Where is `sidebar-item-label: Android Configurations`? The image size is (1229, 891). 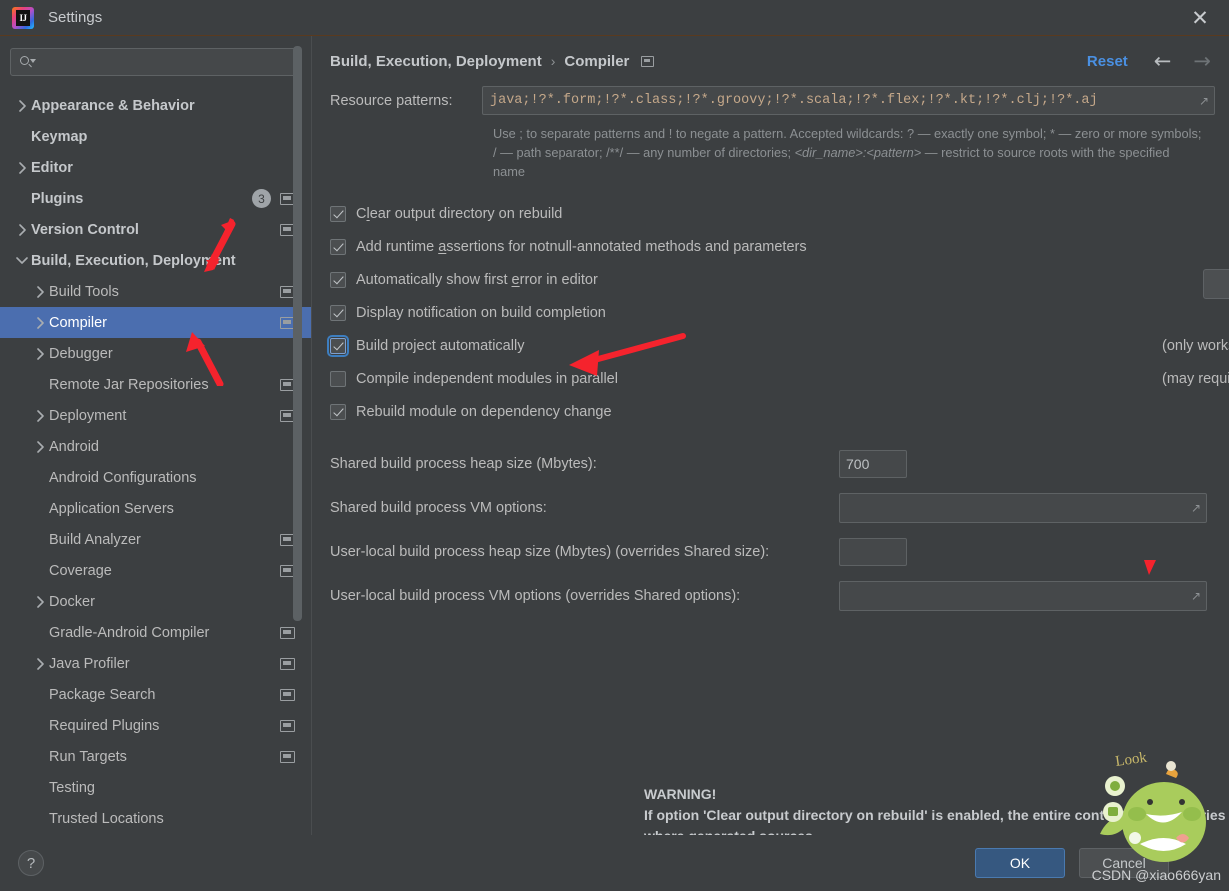
sidebar-item-label: Android Configurations is located at coordinates (123, 477).